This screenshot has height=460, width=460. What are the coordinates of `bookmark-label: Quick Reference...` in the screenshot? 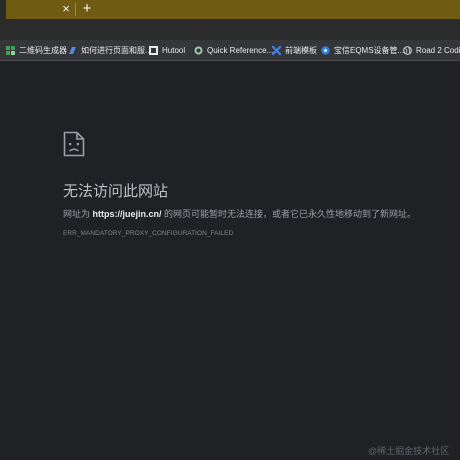 It's located at (240, 50).